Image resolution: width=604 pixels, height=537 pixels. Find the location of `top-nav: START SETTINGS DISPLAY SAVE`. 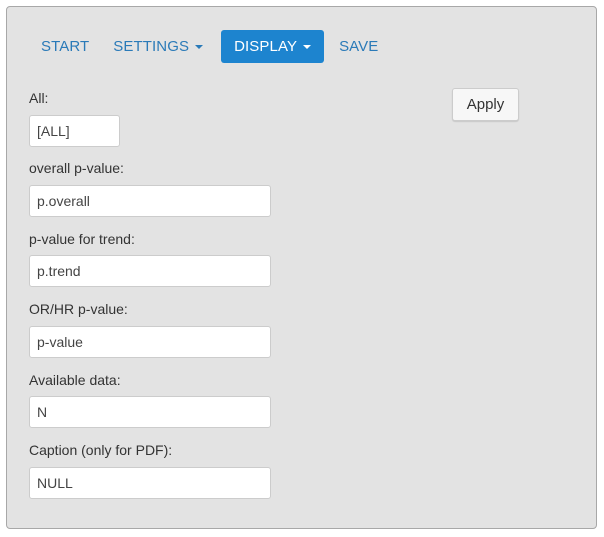

top-nav: START SETTINGS DISPLAY SAVE is located at coordinates (209, 46).